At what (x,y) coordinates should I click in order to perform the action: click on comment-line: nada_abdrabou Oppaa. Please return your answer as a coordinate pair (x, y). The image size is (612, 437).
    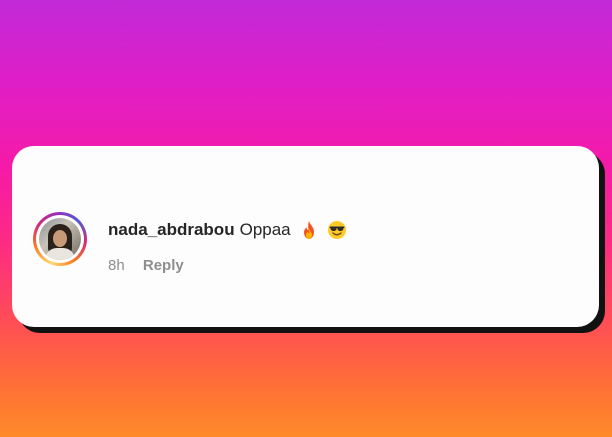
    Looking at the image, I should click on (227, 230).